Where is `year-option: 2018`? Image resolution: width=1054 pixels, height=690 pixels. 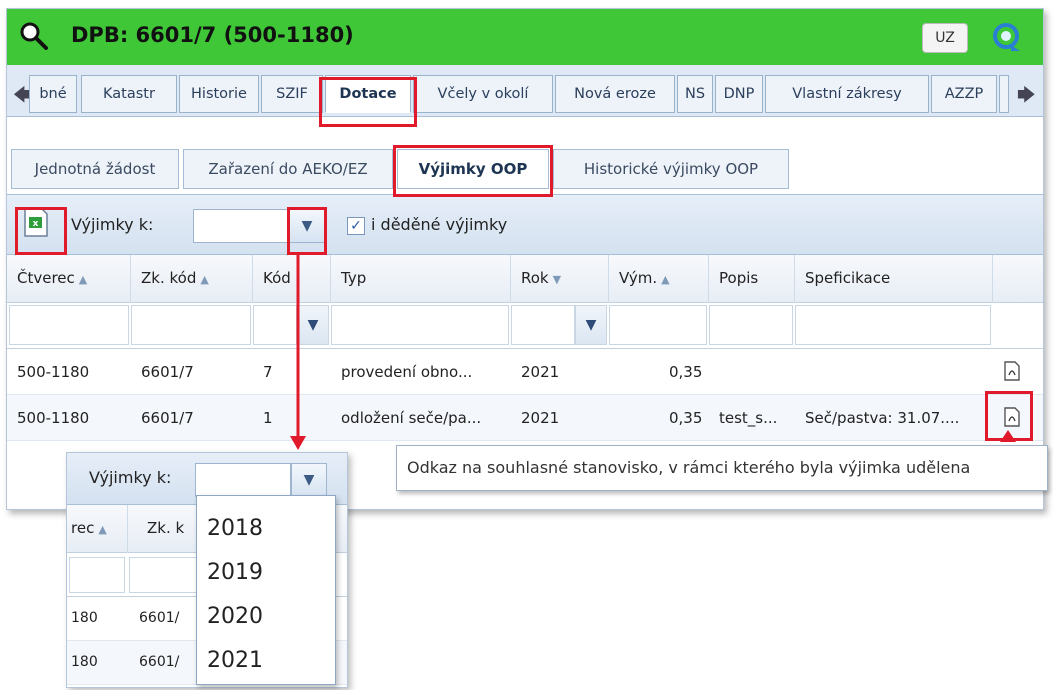 year-option: 2018 is located at coordinates (235, 528).